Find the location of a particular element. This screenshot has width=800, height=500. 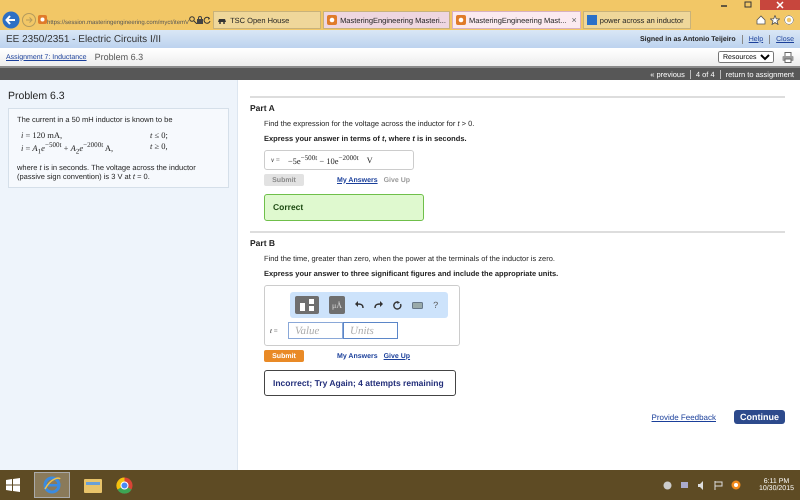

template-button is located at coordinates (307, 305).